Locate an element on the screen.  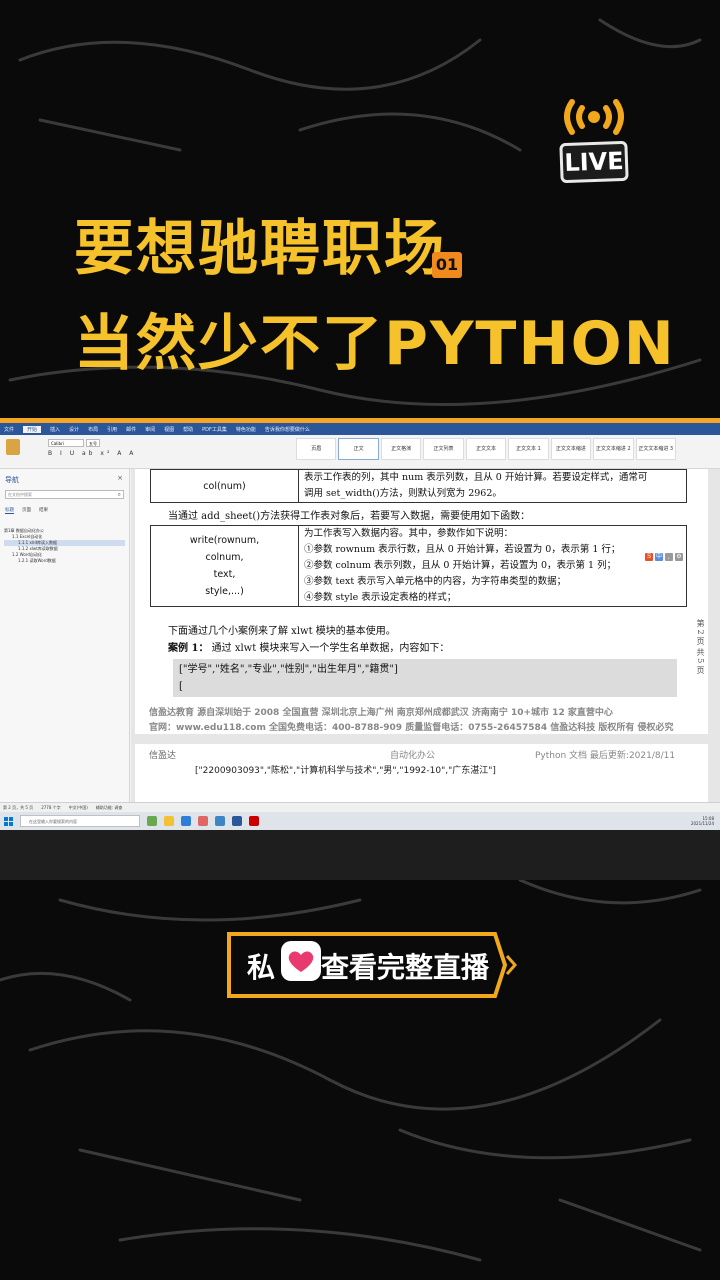
cta-text: 私 查看完整直播 is located at coordinates (368, 966).